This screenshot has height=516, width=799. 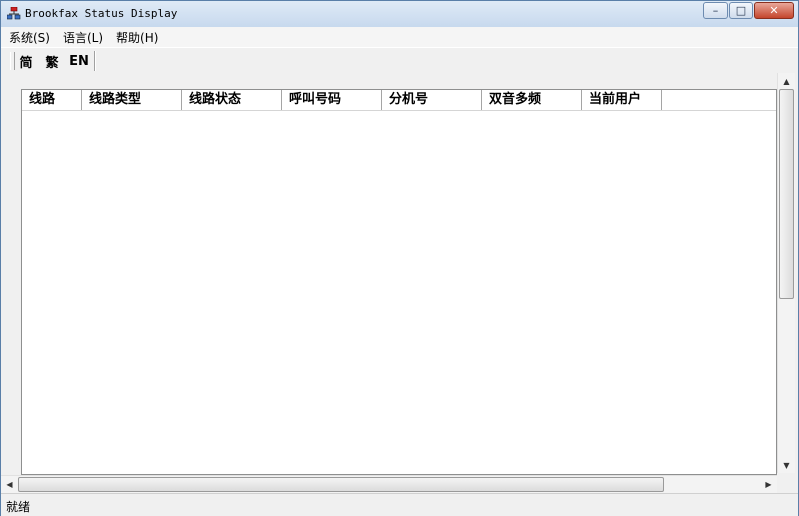 What do you see at coordinates (399, 61) in the screenshot?
I see `toolbar: 简 繁 EN` at bounding box center [399, 61].